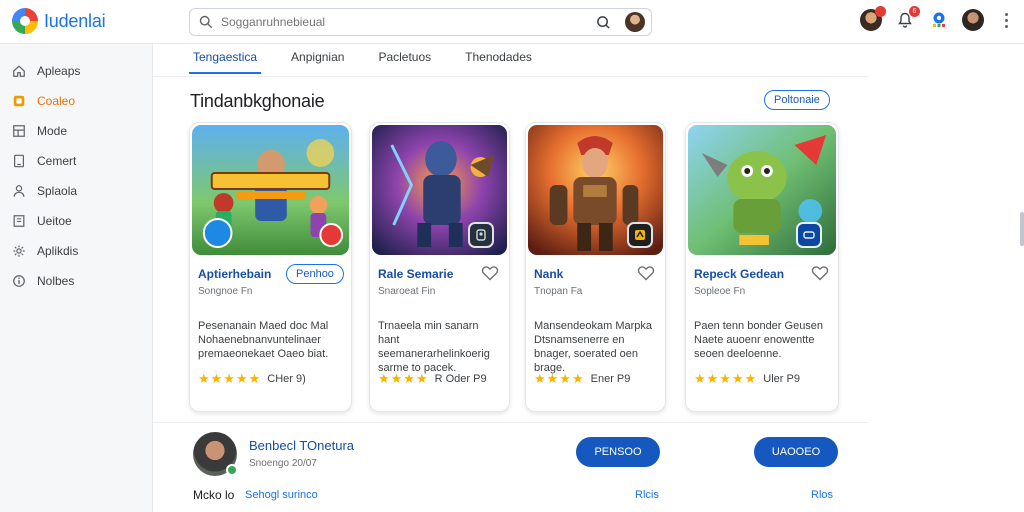 The image size is (1024, 512). Describe the element at coordinates (19, 191) in the screenshot. I see `person-icon` at that location.